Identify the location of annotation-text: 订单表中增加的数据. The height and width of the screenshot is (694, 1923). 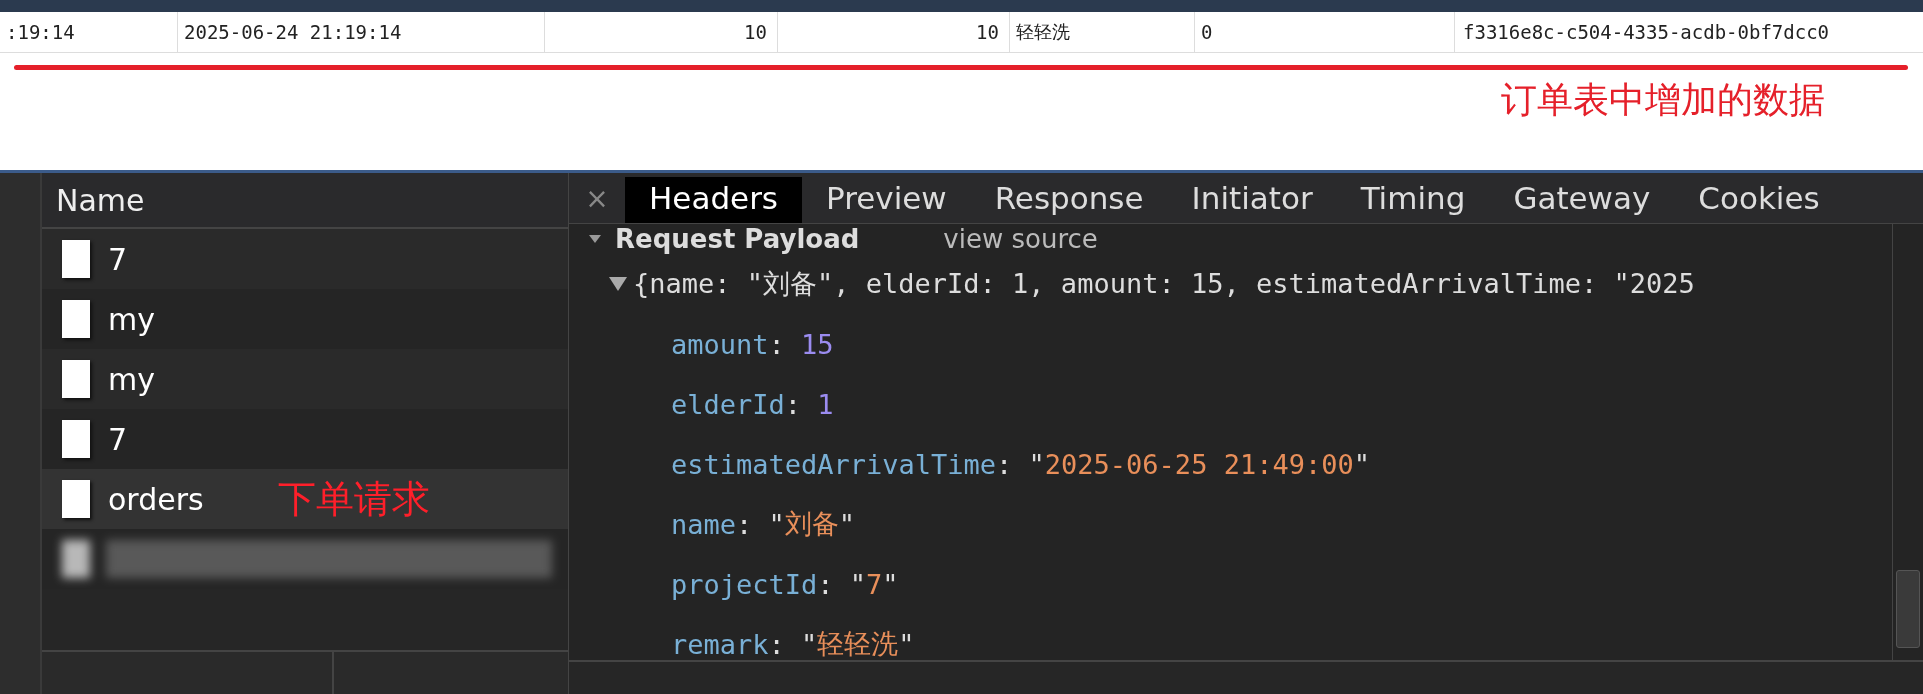
(1663, 100).